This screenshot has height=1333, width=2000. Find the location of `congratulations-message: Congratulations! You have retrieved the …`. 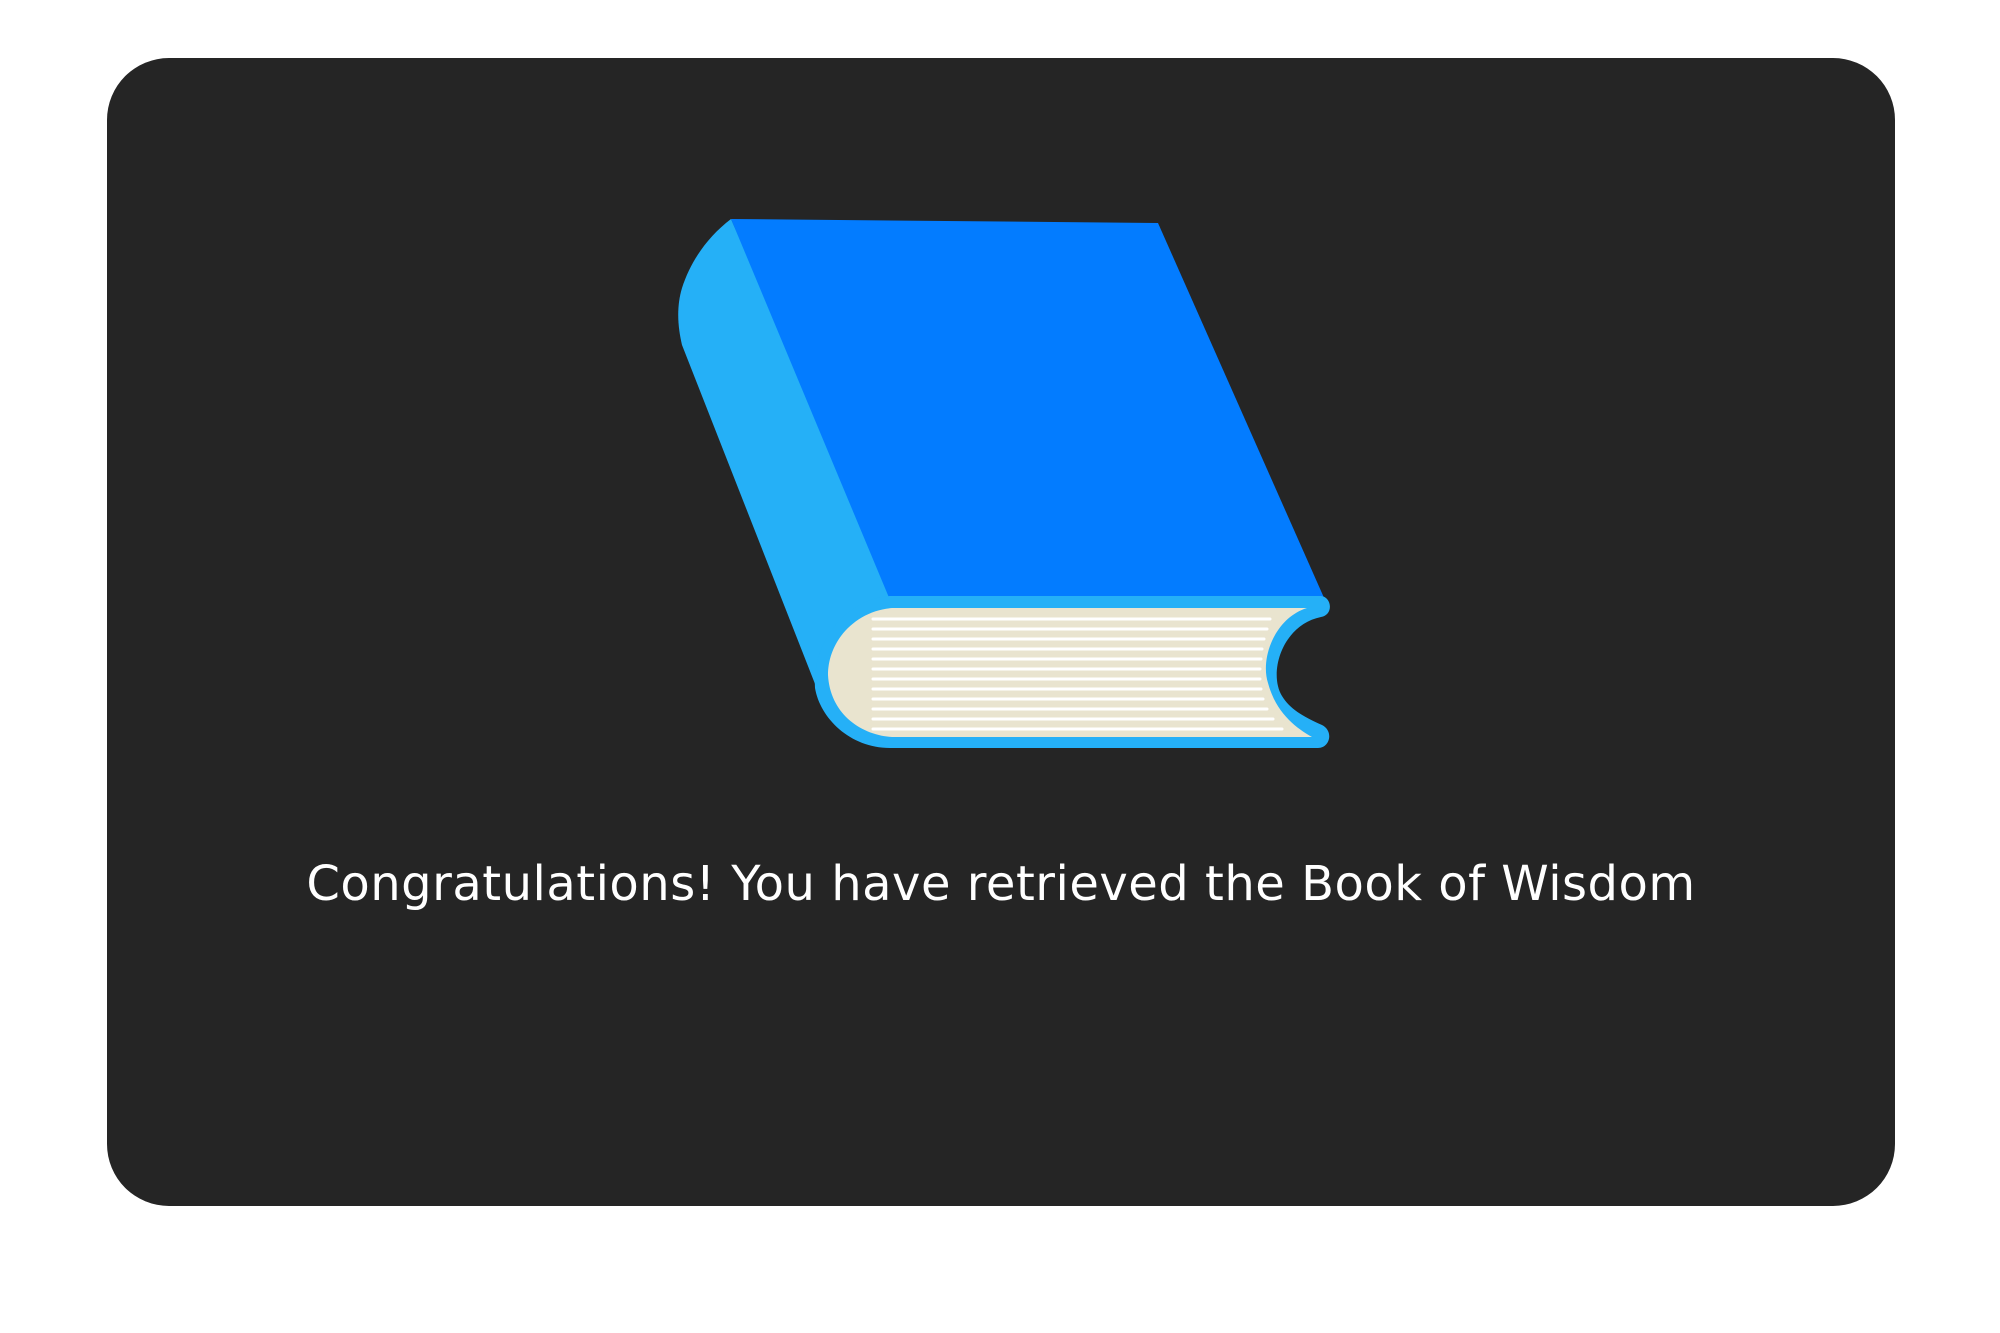

congratulations-message: Congratulations! You have retrieved the … is located at coordinates (1001, 884).